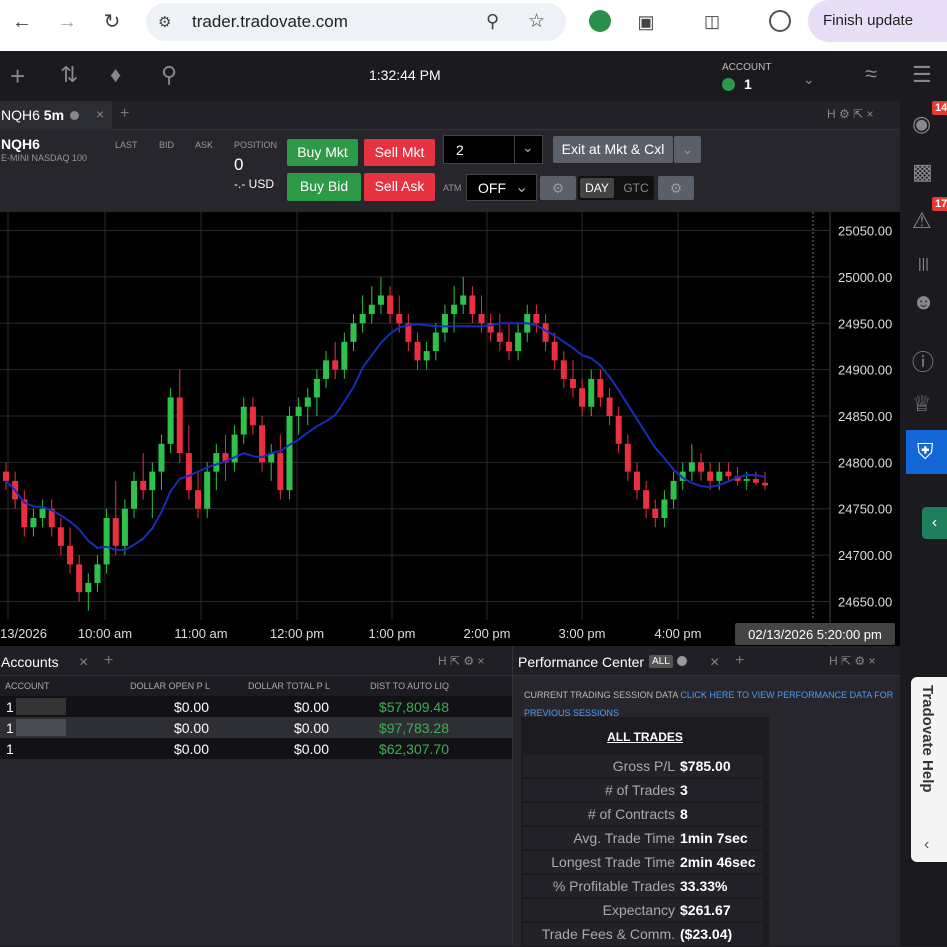 This screenshot has height=947, width=947. Describe the element at coordinates (934, 523) in the screenshot. I see `expand-panel-button: ‹` at that location.